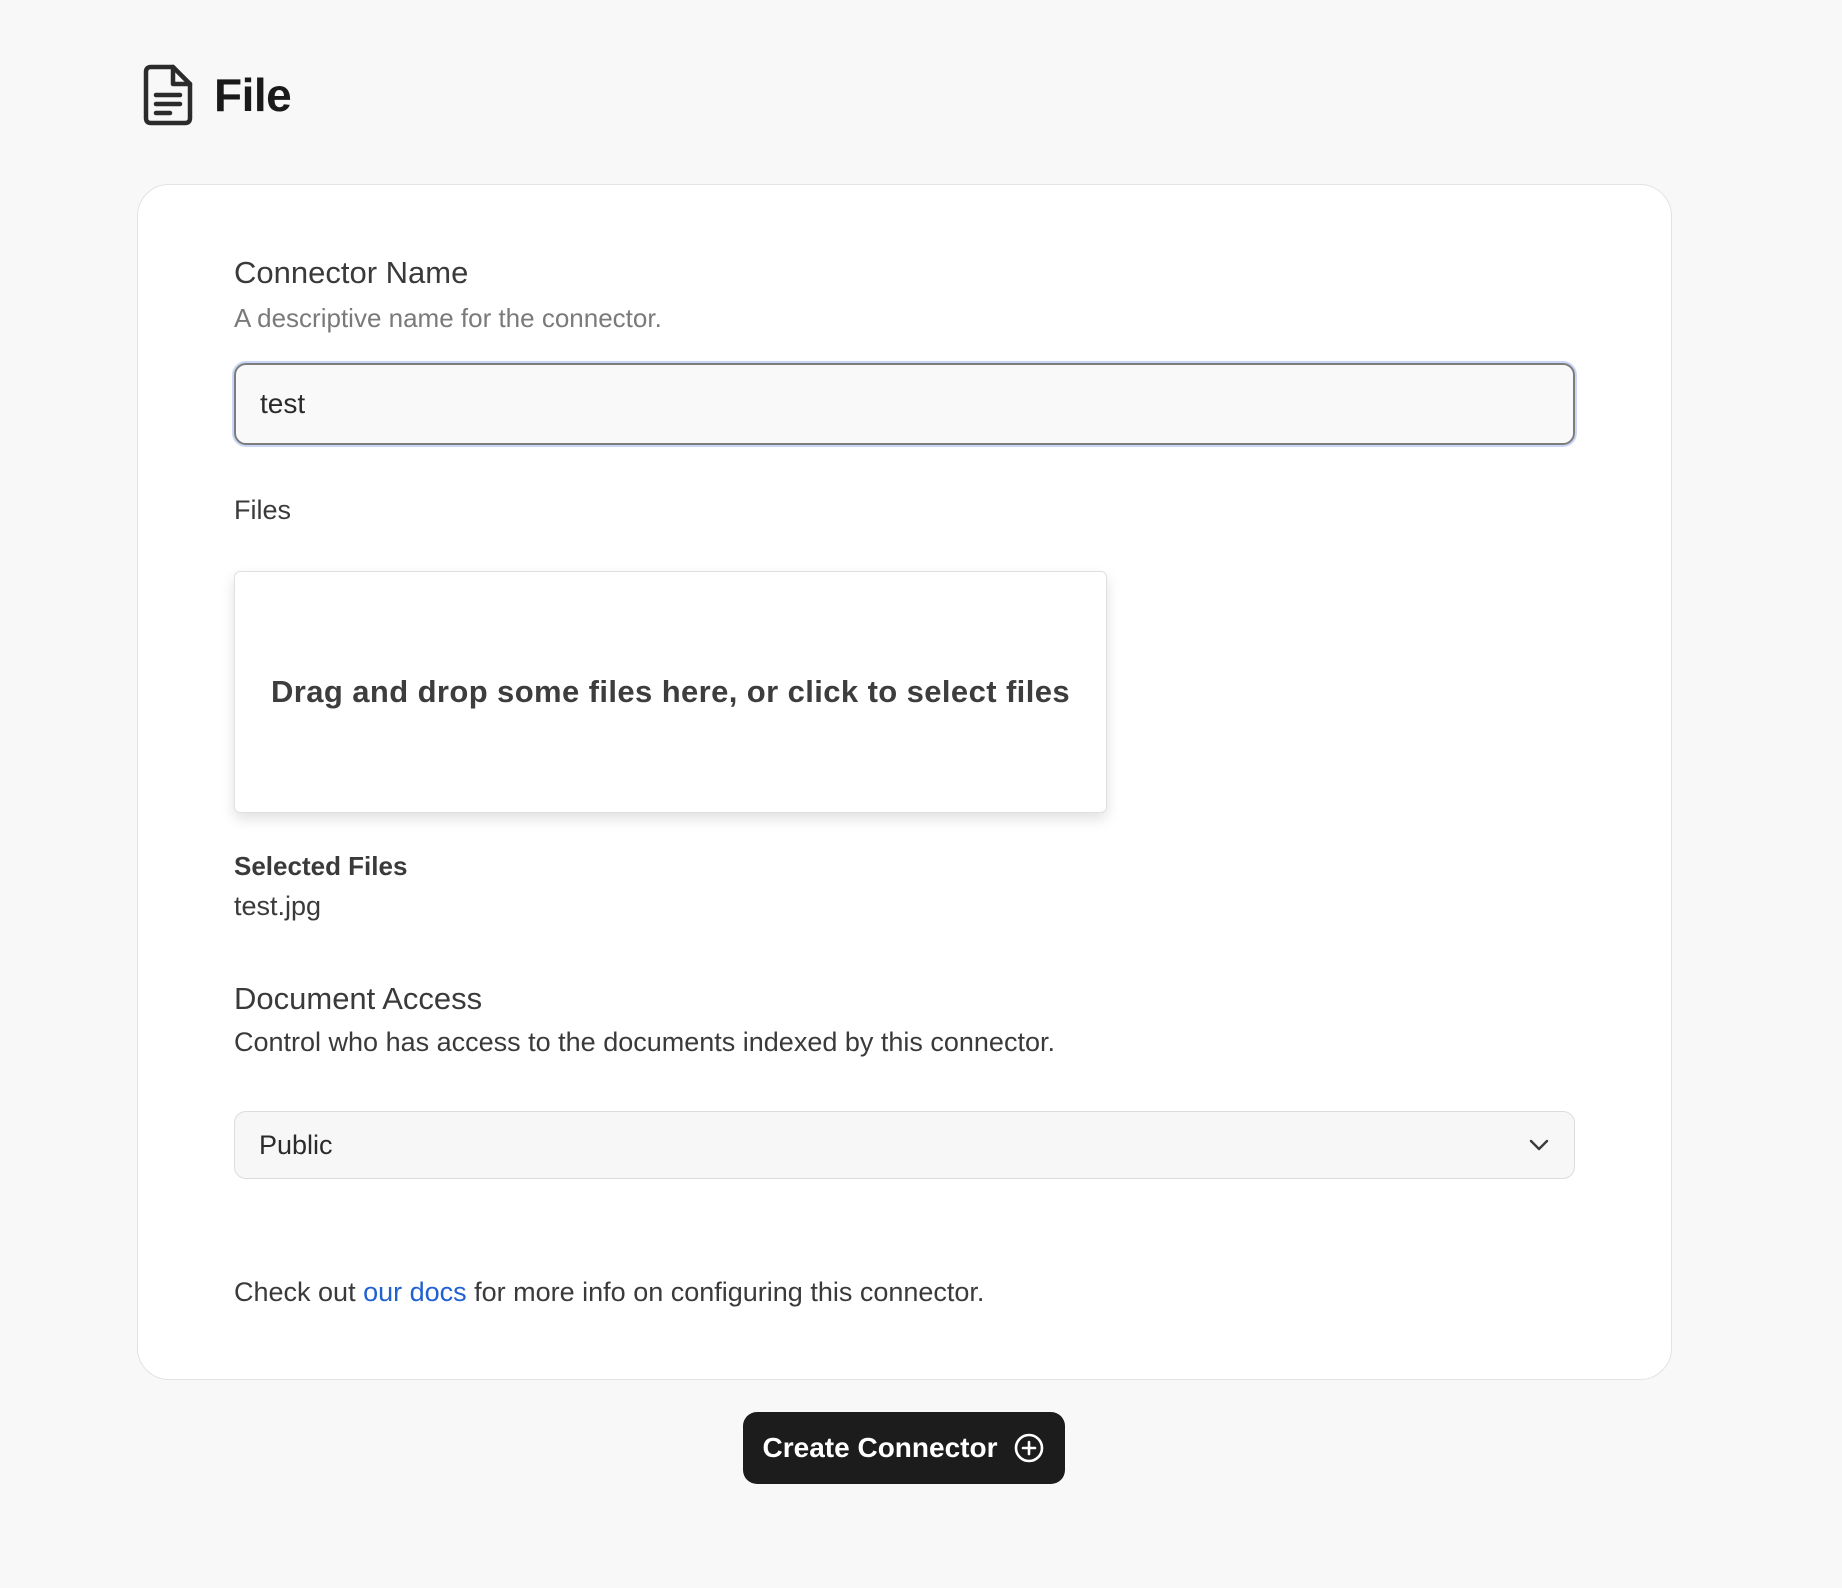  Describe the element at coordinates (904, 404) in the screenshot. I see `connector-name-input` at that location.